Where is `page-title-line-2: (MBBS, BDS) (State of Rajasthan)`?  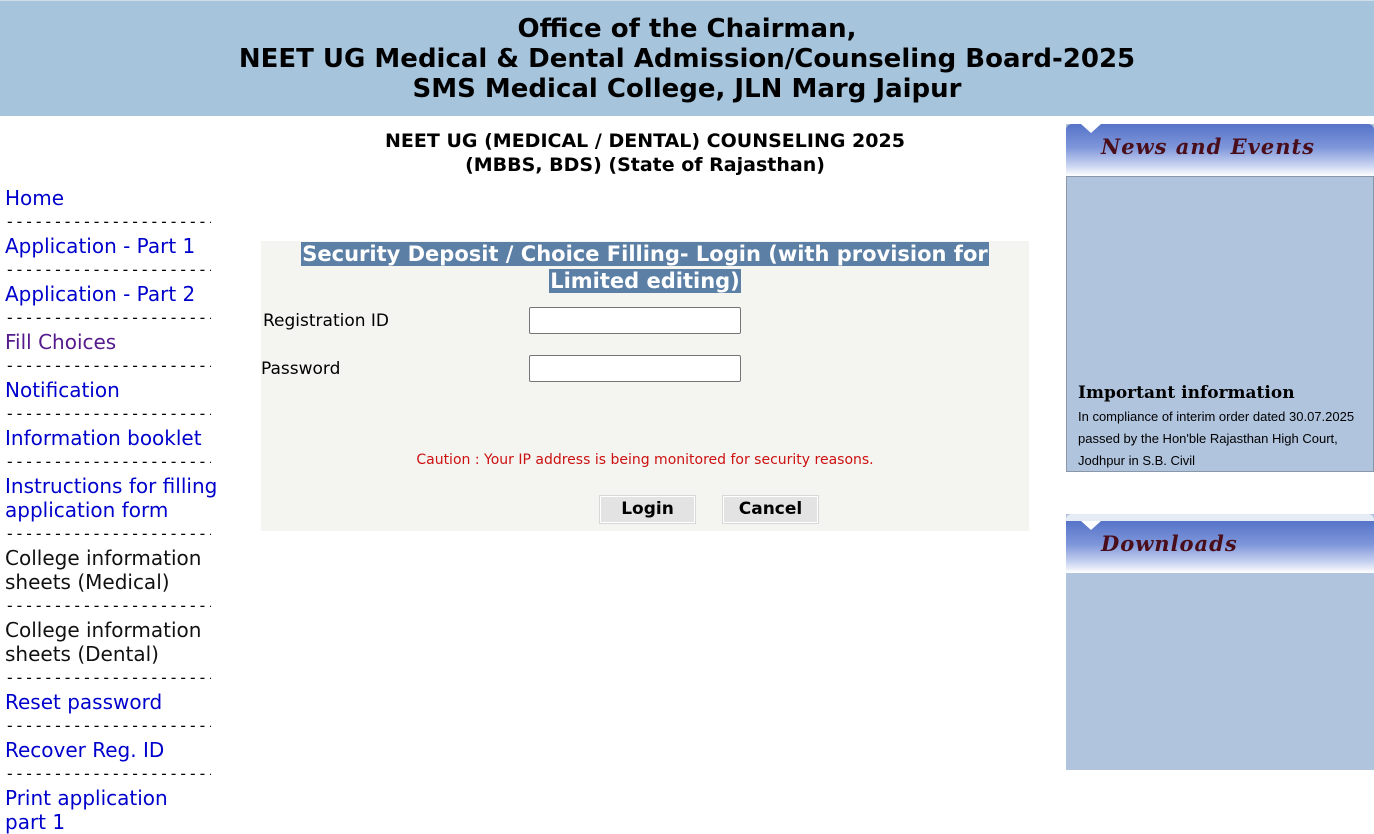 page-title-line-2: (MBBS, BDS) (State of Rajasthan) is located at coordinates (645, 165).